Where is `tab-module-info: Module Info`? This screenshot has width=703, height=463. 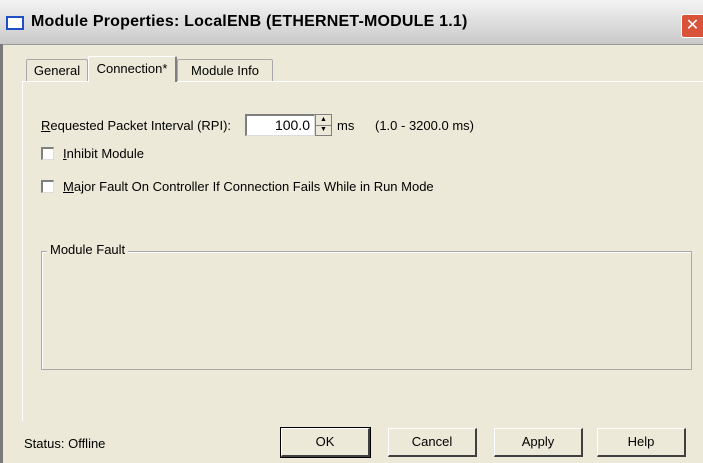 tab-module-info: Module Info is located at coordinates (225, 70).